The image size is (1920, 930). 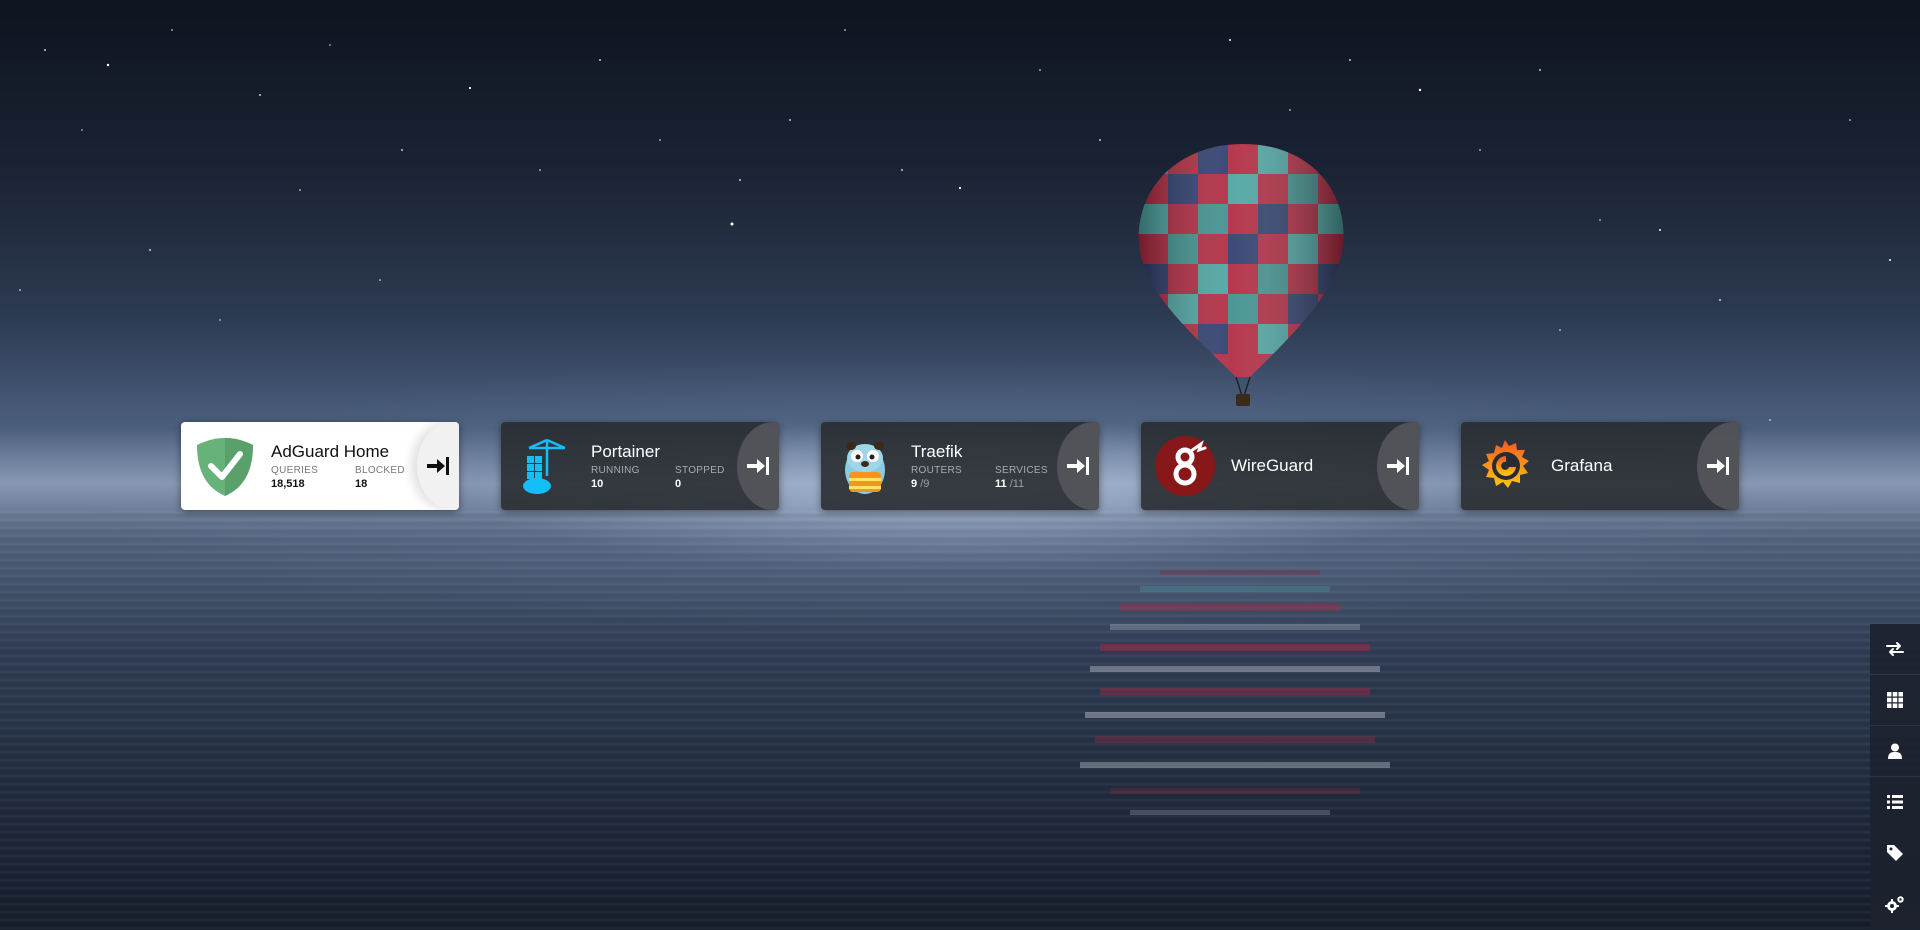 What do you see at coordinates (330, 451) in the screenshot?
I see `app-title: AdGuard Home` at bounding box center [330, 451].